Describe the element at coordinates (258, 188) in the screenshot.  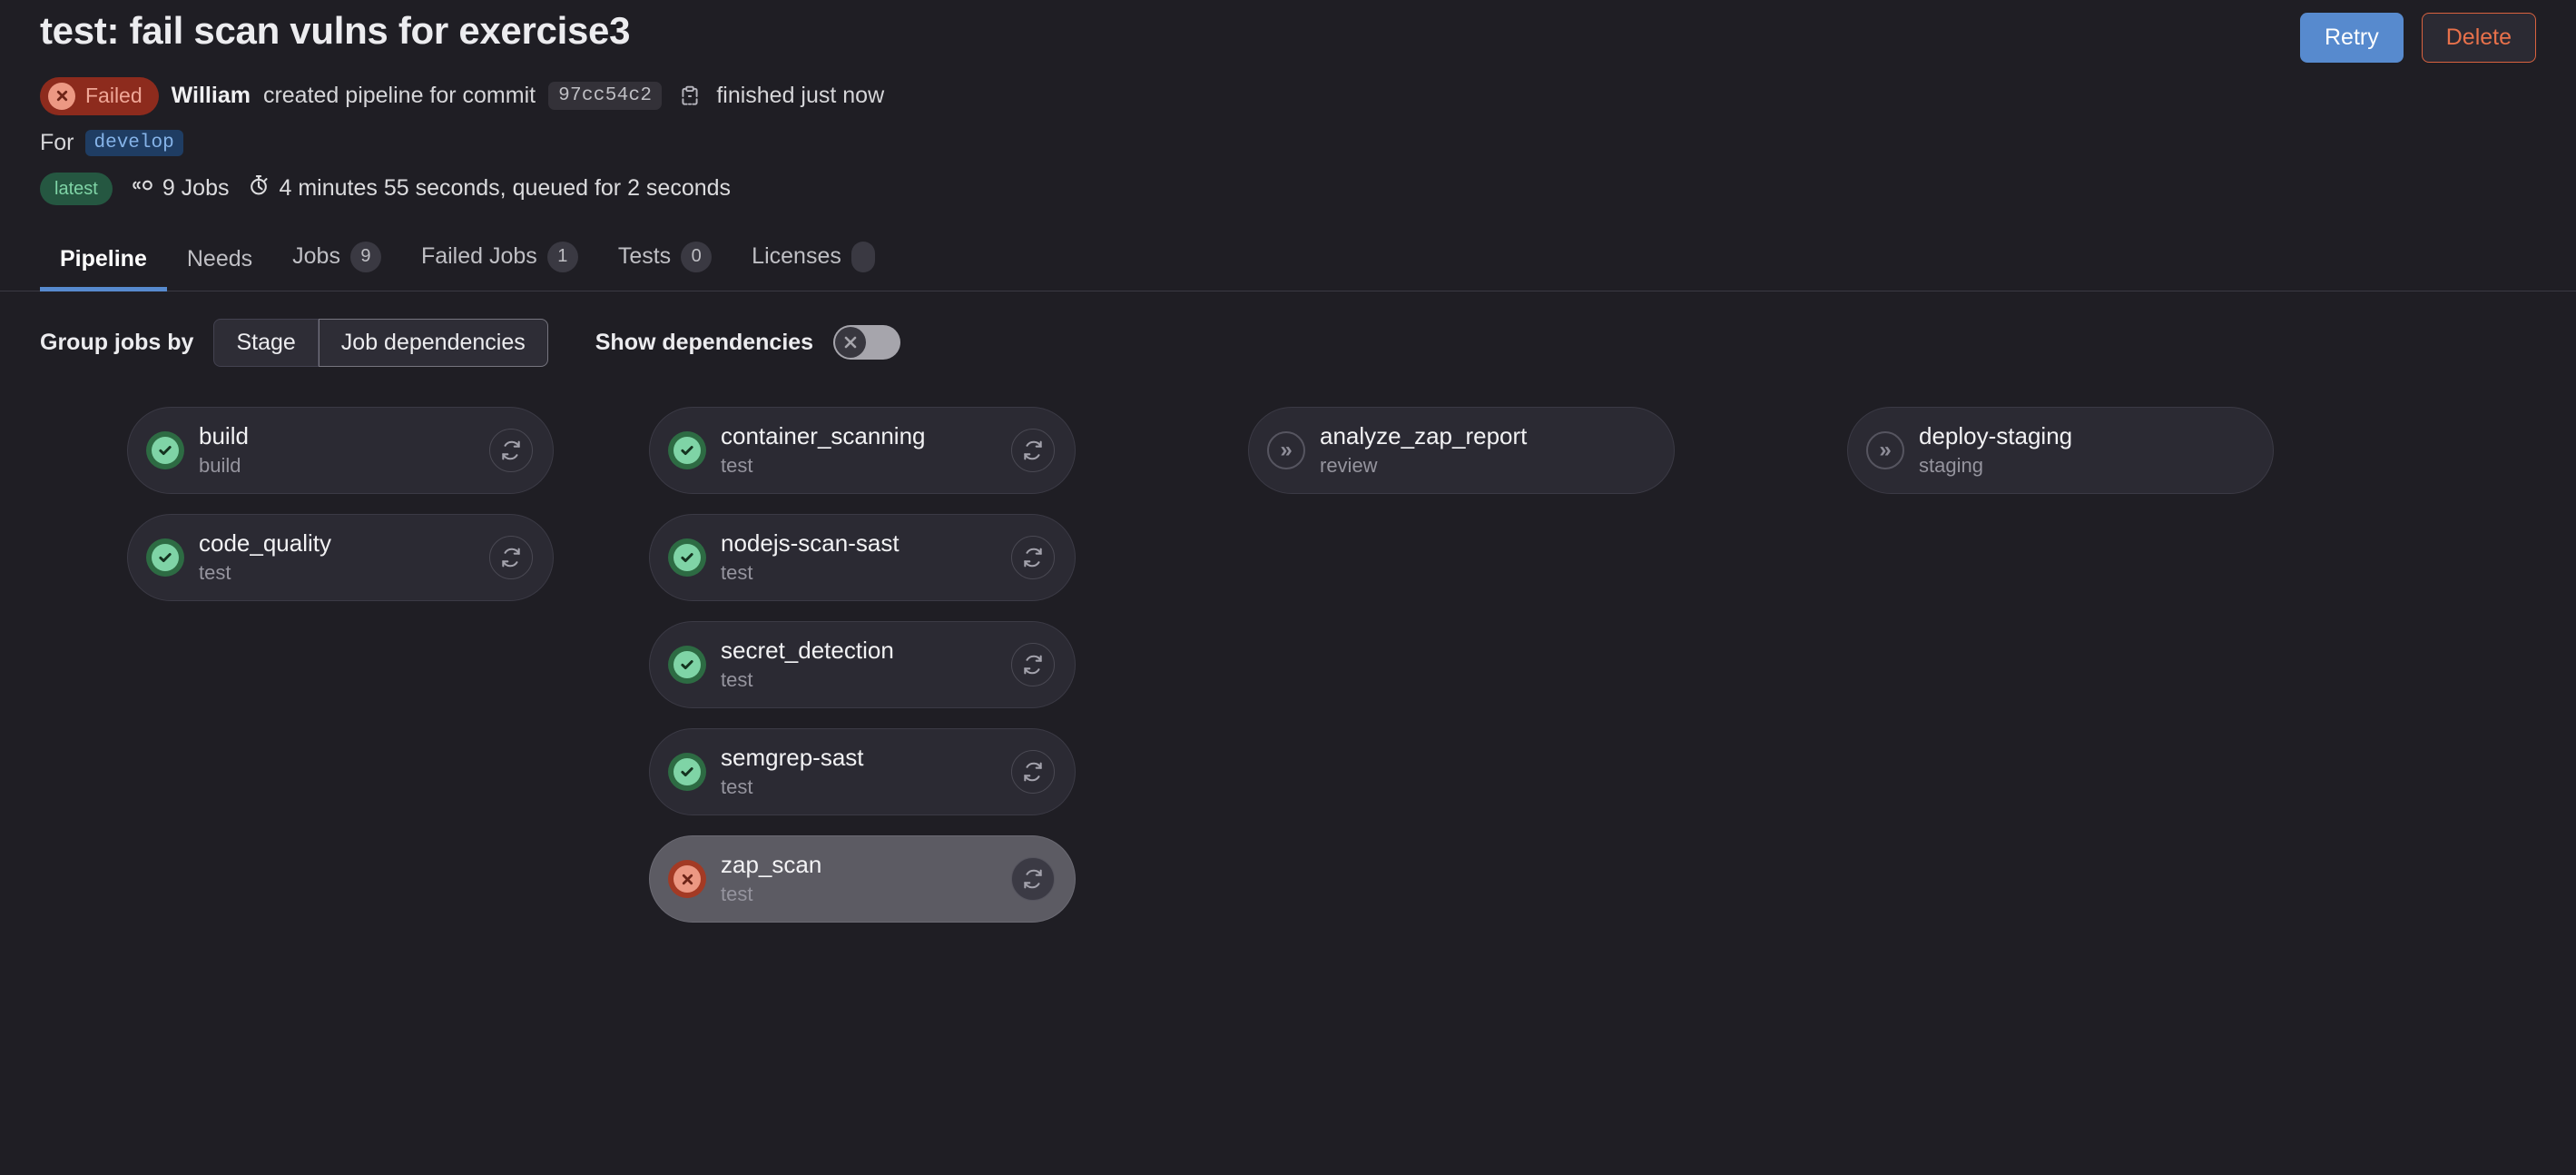
I see `stopwatch-icon` at that location.